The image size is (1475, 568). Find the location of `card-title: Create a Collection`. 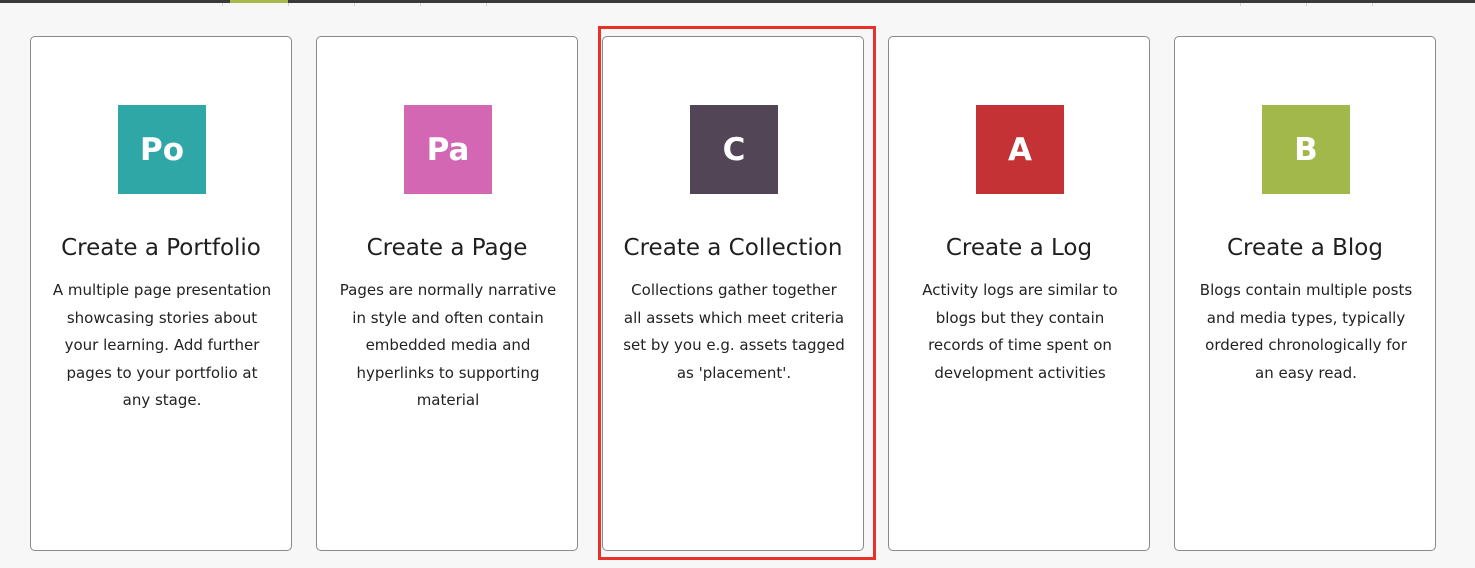

card-title: Create a Collection is located at coordinates (733, 248).